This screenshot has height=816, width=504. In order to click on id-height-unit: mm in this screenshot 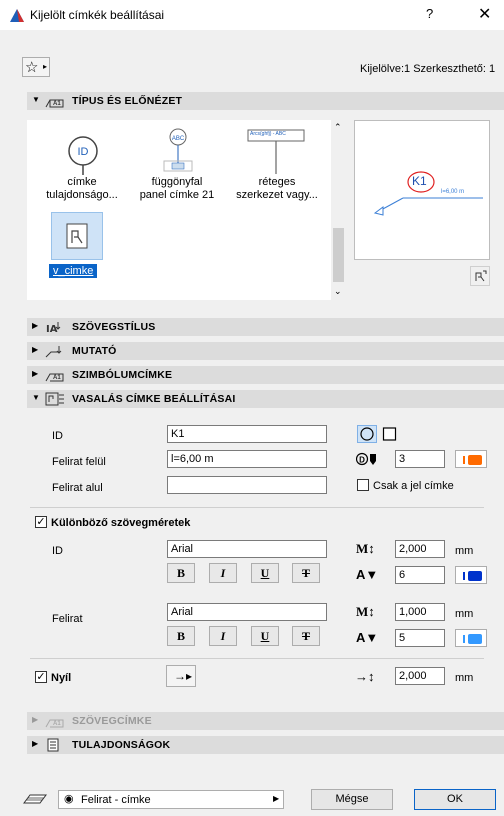, I will do `click(464, 551)`.